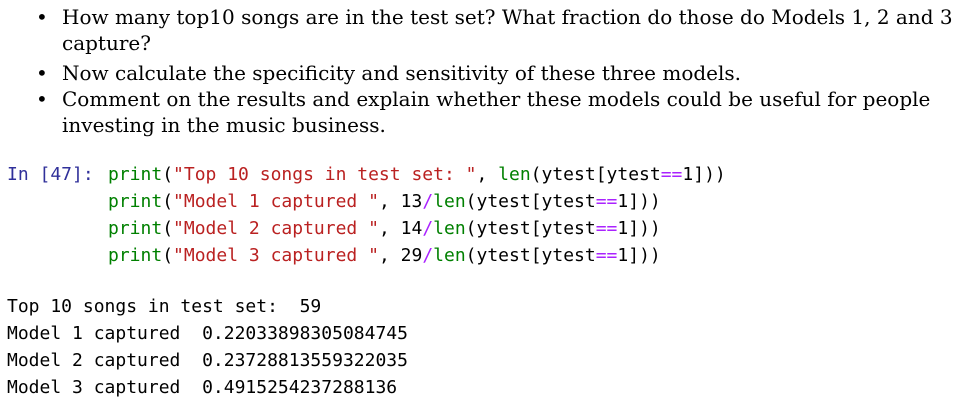  Describe the element at coordinates (202, 387) in the screenshot. I see `output-line: Model 3 captured 0.4915254237288136` at that location.